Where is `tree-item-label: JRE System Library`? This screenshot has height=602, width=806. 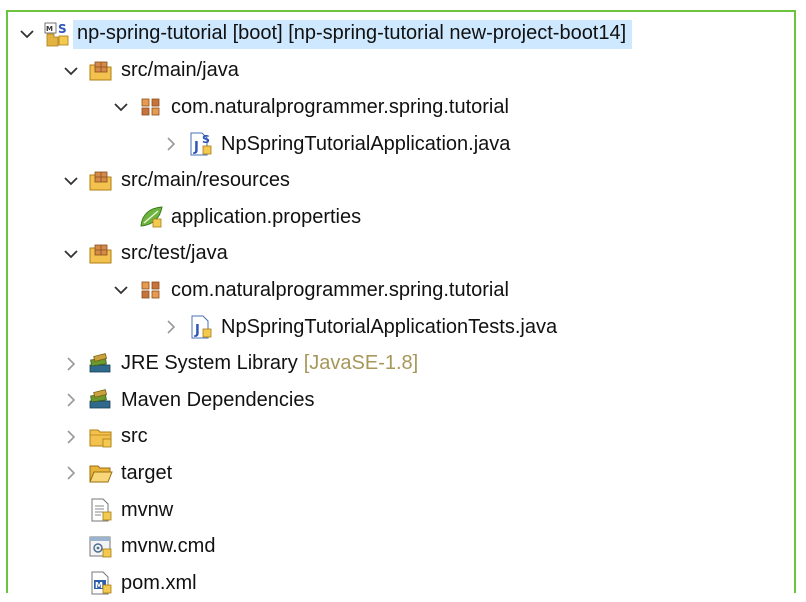 tree-item-label: JRE System Library is located at coordinates (209, 363).